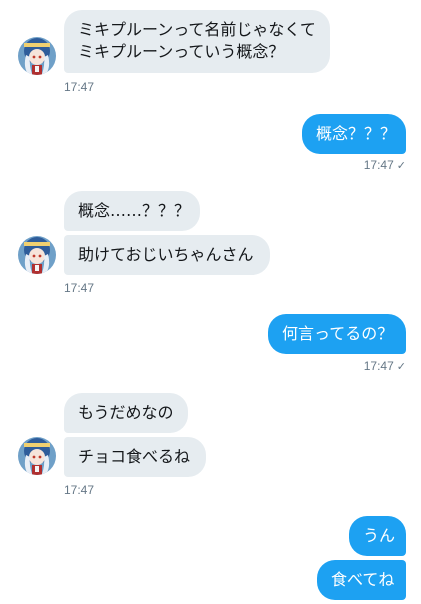  I want to click on message-text: 概念？？？, so click(356, 133).